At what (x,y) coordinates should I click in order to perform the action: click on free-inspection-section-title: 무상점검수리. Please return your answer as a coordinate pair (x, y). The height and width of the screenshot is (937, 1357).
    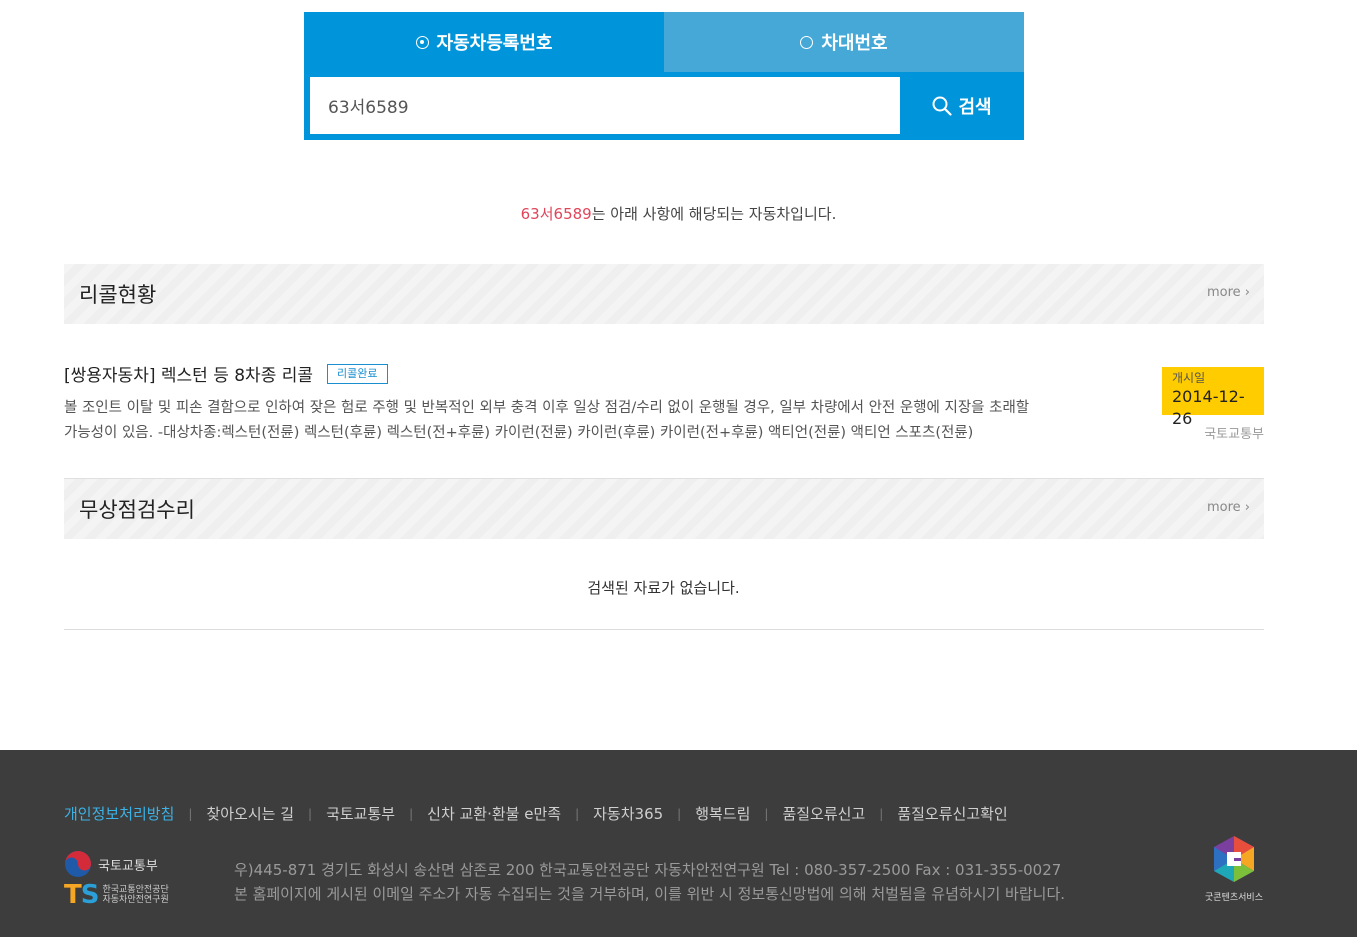
    Looking at the image, I should click on (137, 510).